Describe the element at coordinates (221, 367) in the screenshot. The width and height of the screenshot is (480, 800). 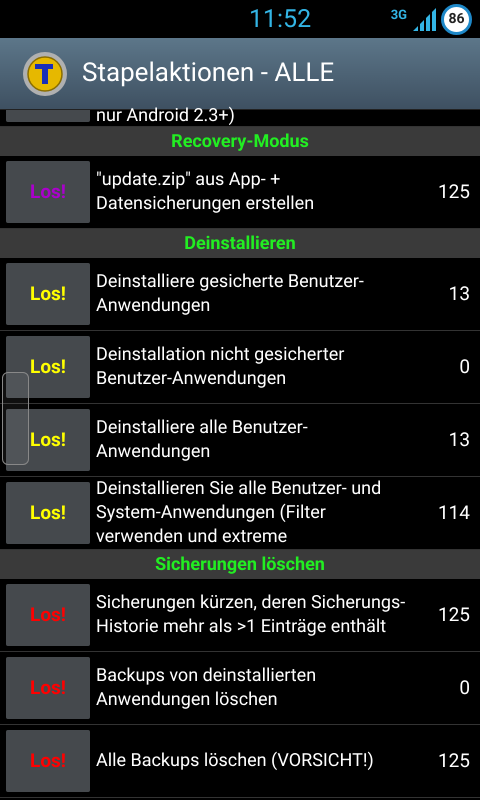
I see `row-text: Deinstallation nicht gesicherter Benutzer-Anwendungen` at that location.